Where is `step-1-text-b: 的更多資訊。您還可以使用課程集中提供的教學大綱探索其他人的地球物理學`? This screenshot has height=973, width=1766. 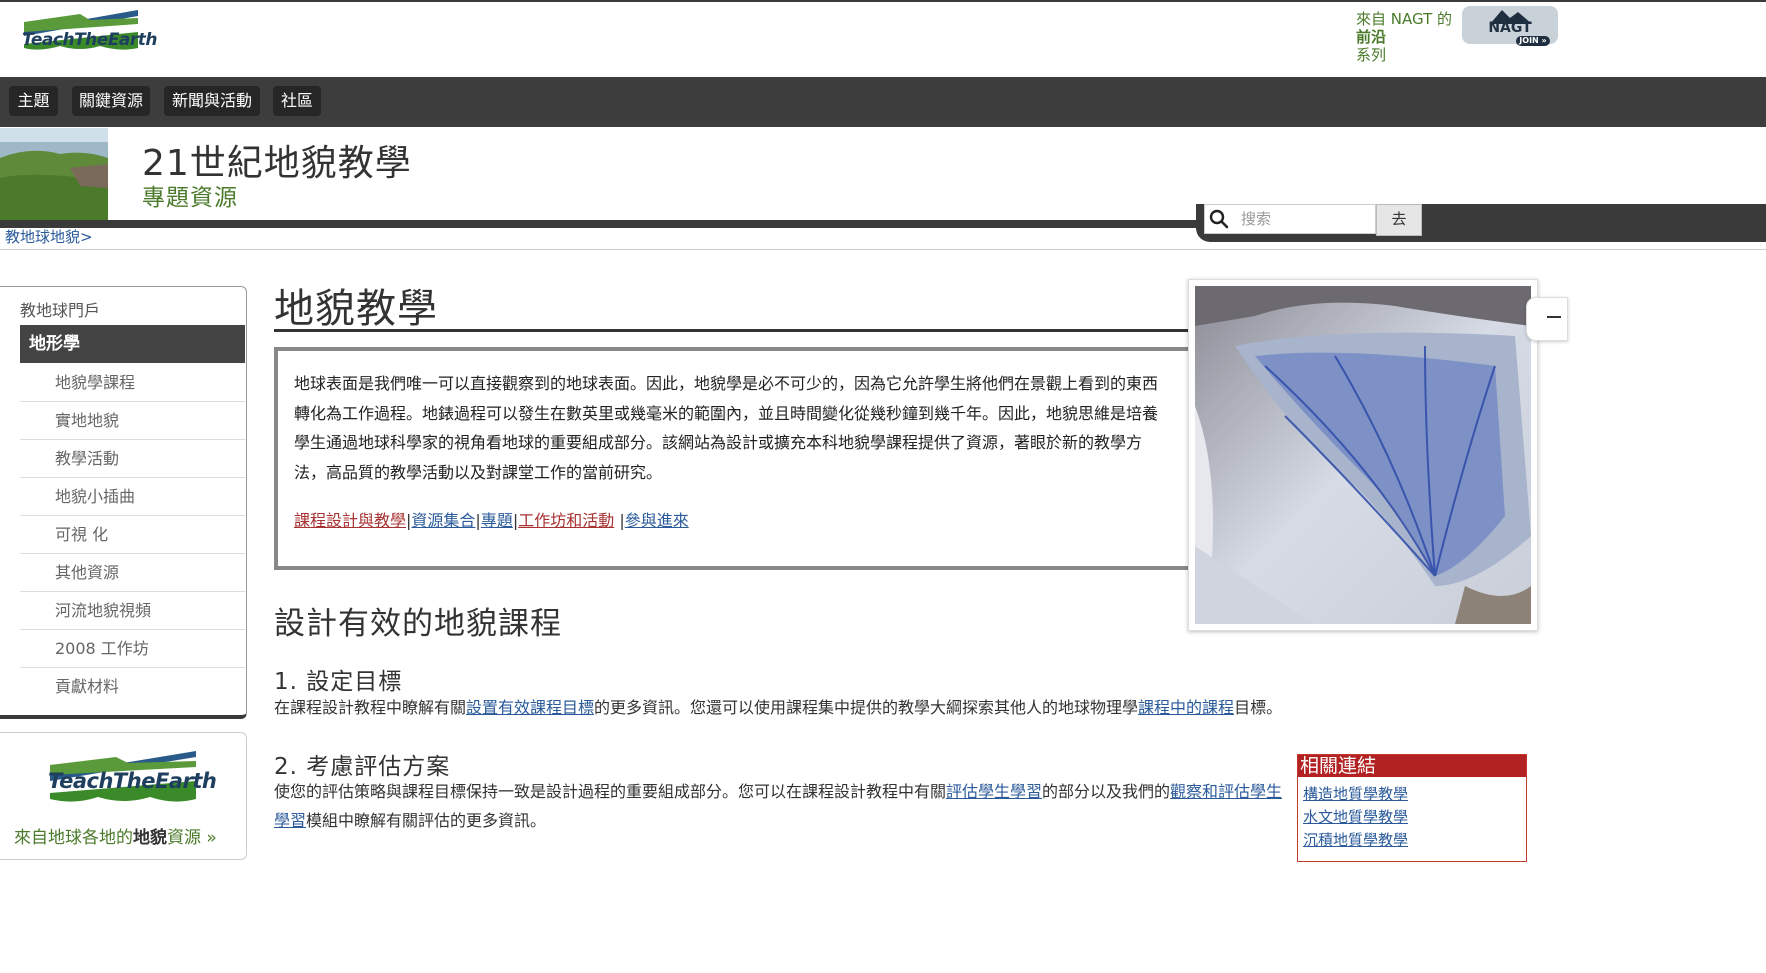
step-1-text-b: 的更多資訊。您還可以使用課程集中提供的教學大綱探索其他人的地球物理學 is located at coordinates (866, 707).